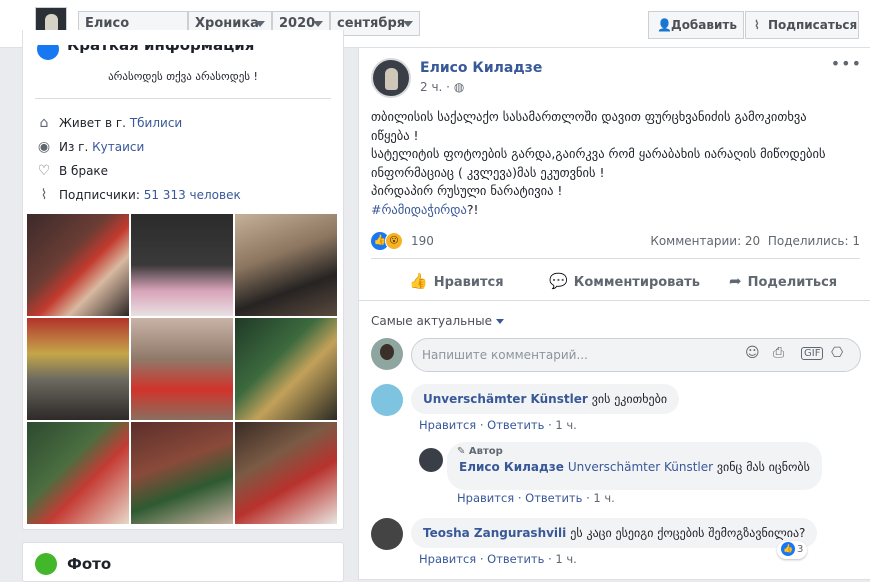 The height and width of the screenshot is (582, 870). What do you see at coordinates (456, 281) in the screenshot?
I see `like-button: 👍 Нравится` at bounding box center [456, 281].